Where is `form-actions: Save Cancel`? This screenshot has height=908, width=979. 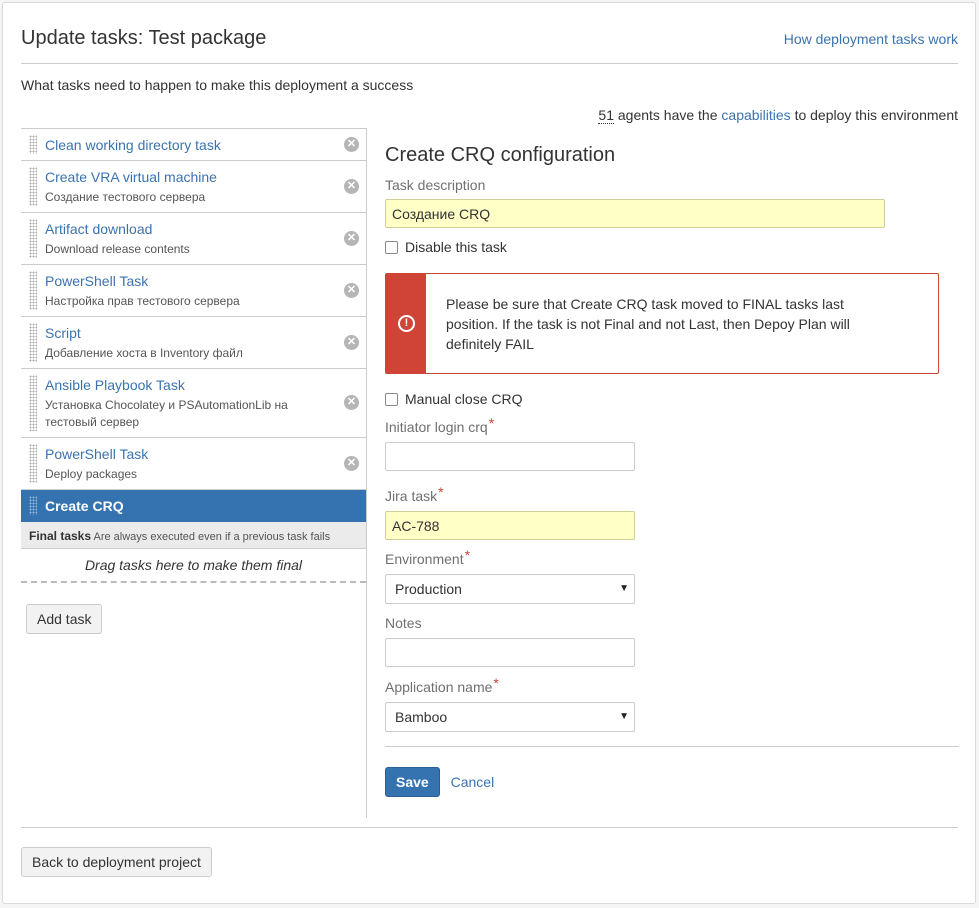 form-actions: Save Cancel is located at coordinates (672, 782).